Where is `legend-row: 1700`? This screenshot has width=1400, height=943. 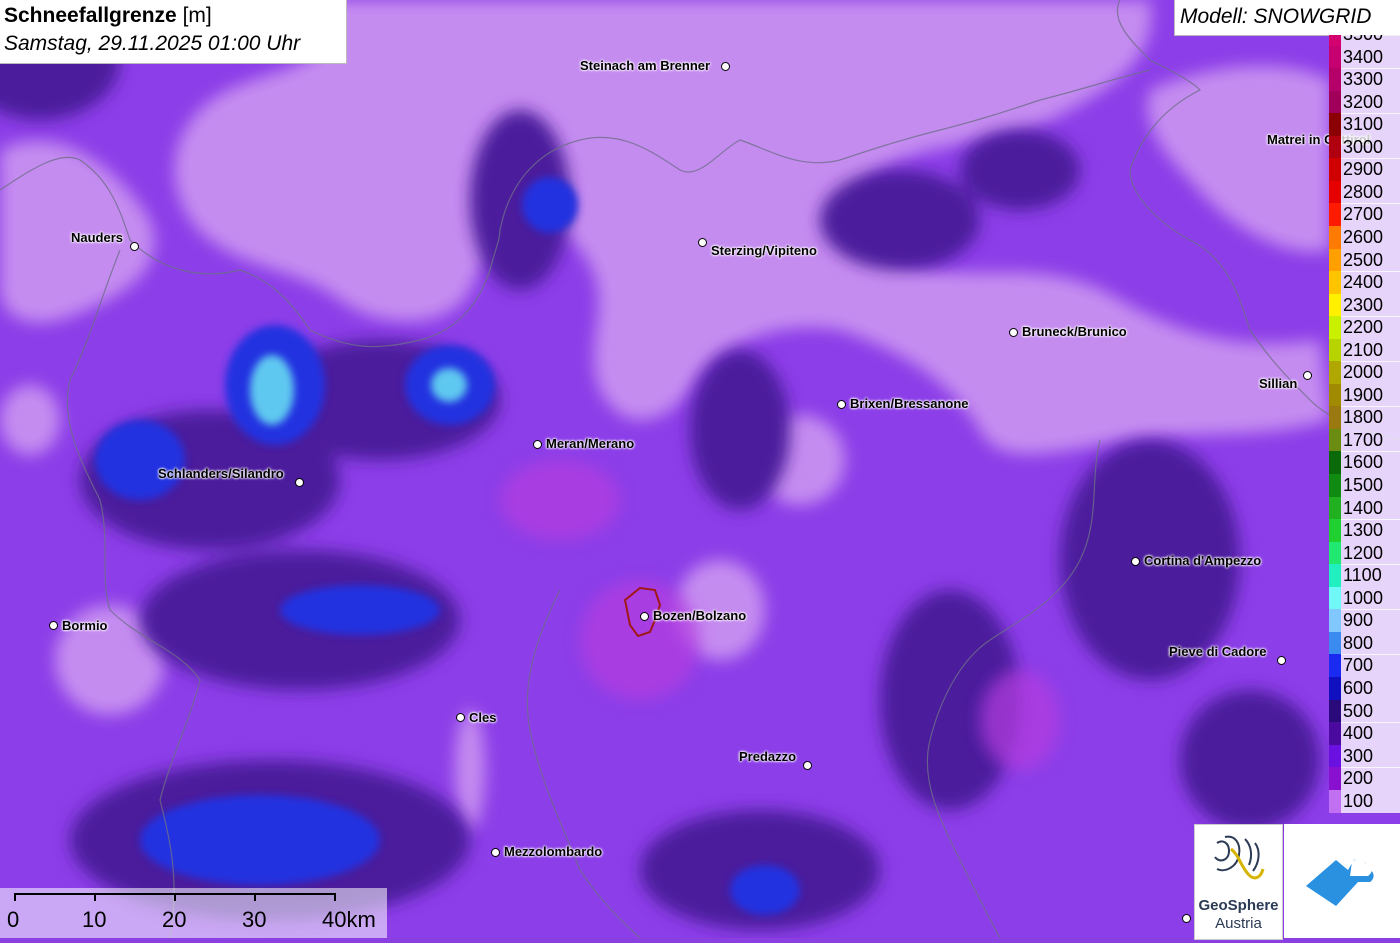 legend-row: 1700 is located at coordinates (1364, 440).